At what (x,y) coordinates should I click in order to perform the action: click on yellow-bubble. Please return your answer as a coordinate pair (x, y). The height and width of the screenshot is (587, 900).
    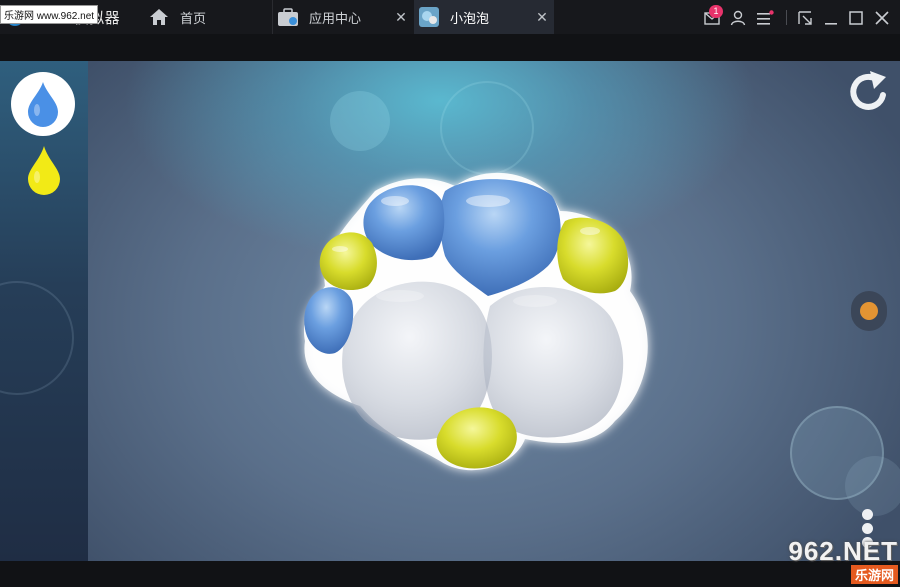
    Looking at the image, I should click on (348, 261).